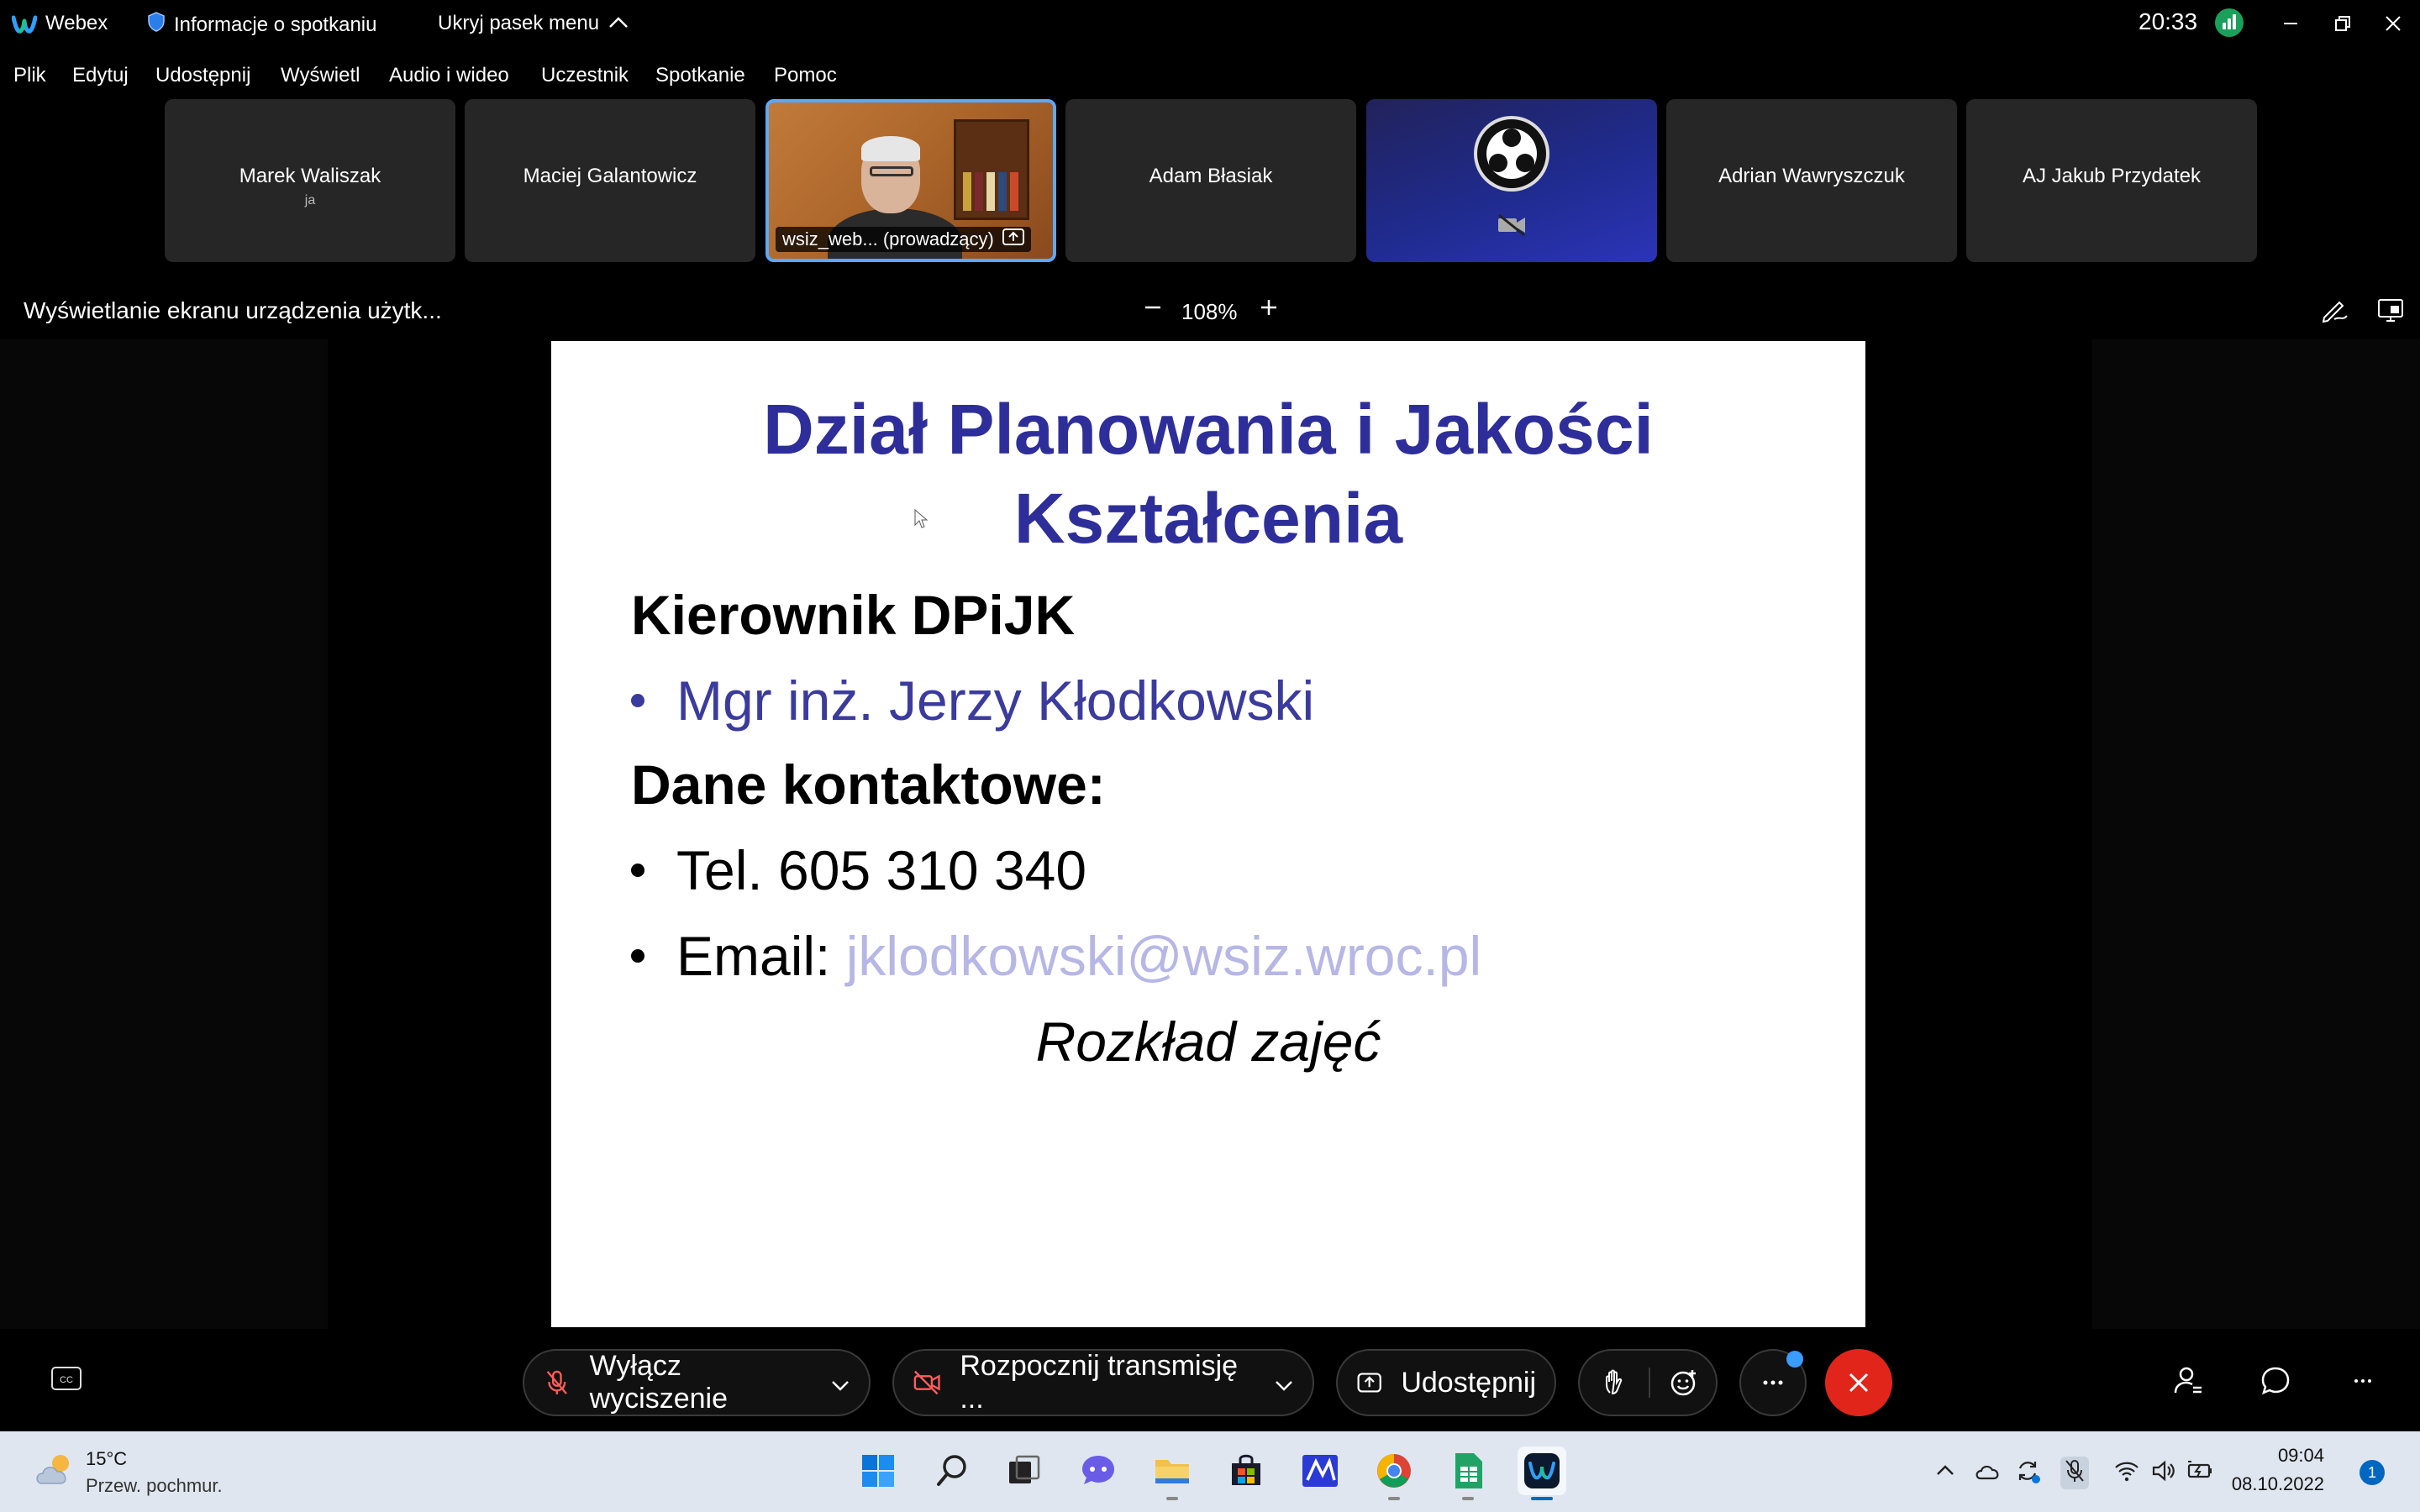 The image size is (2420, 1512). Describe the element at coordinates (2363, 1383) in the screenshot. I see `more-panels-button` at that location.